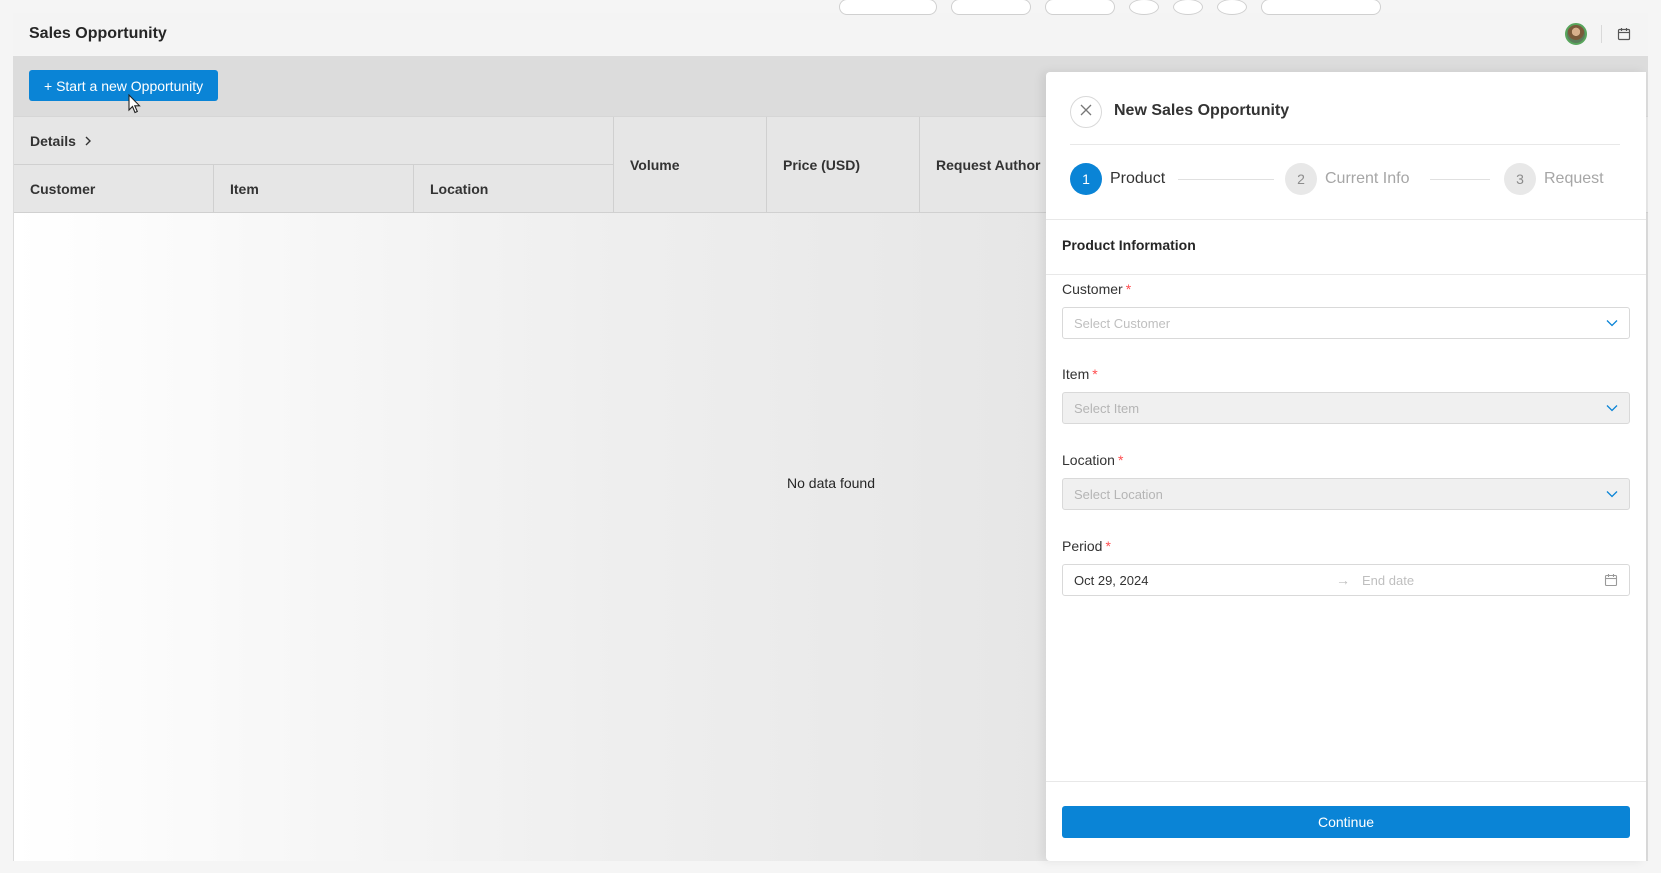 This screenshot has width=1661, height=873. What do you see at coordinates (843, 165) in the screenshot?
I see `column-header-price: Price (USD)` at bounding box center [843, 165].